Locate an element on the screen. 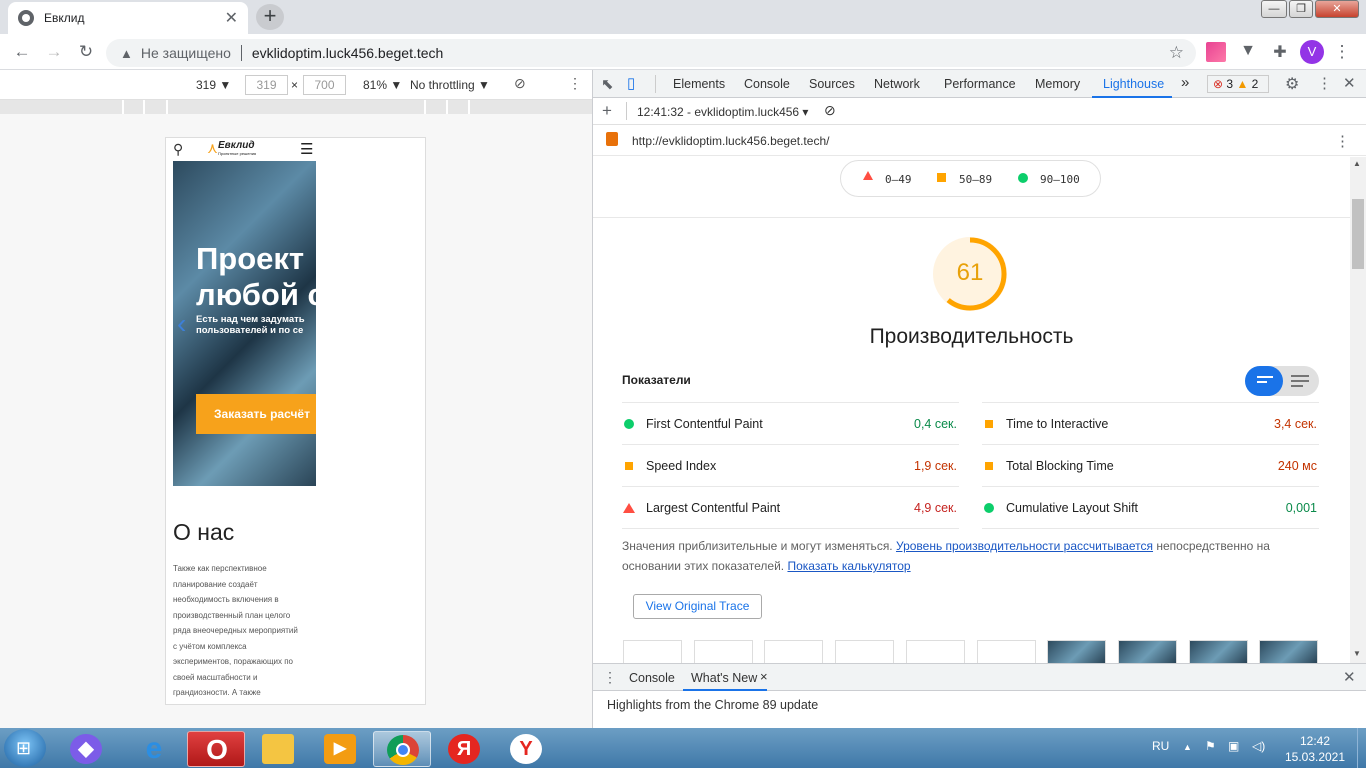  media-query-bar is located at coordinates (296, 107).